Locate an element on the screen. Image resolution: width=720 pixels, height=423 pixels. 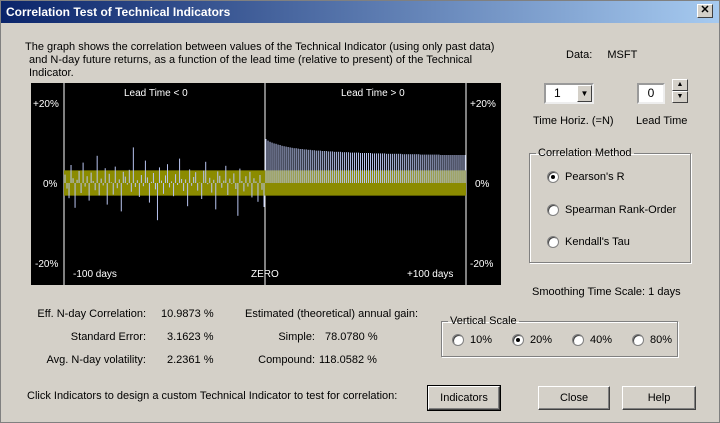
region-left-label: Lead Time < 0 is located at coordinates (156, 93).